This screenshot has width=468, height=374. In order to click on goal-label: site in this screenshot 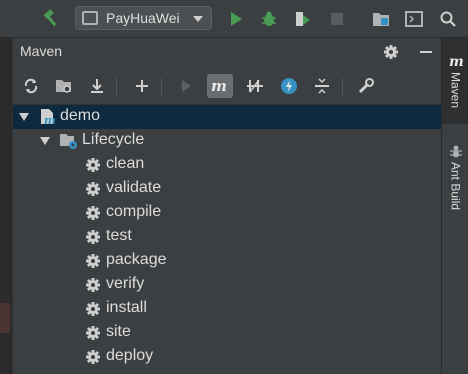, I will do `click(118, 331)`.